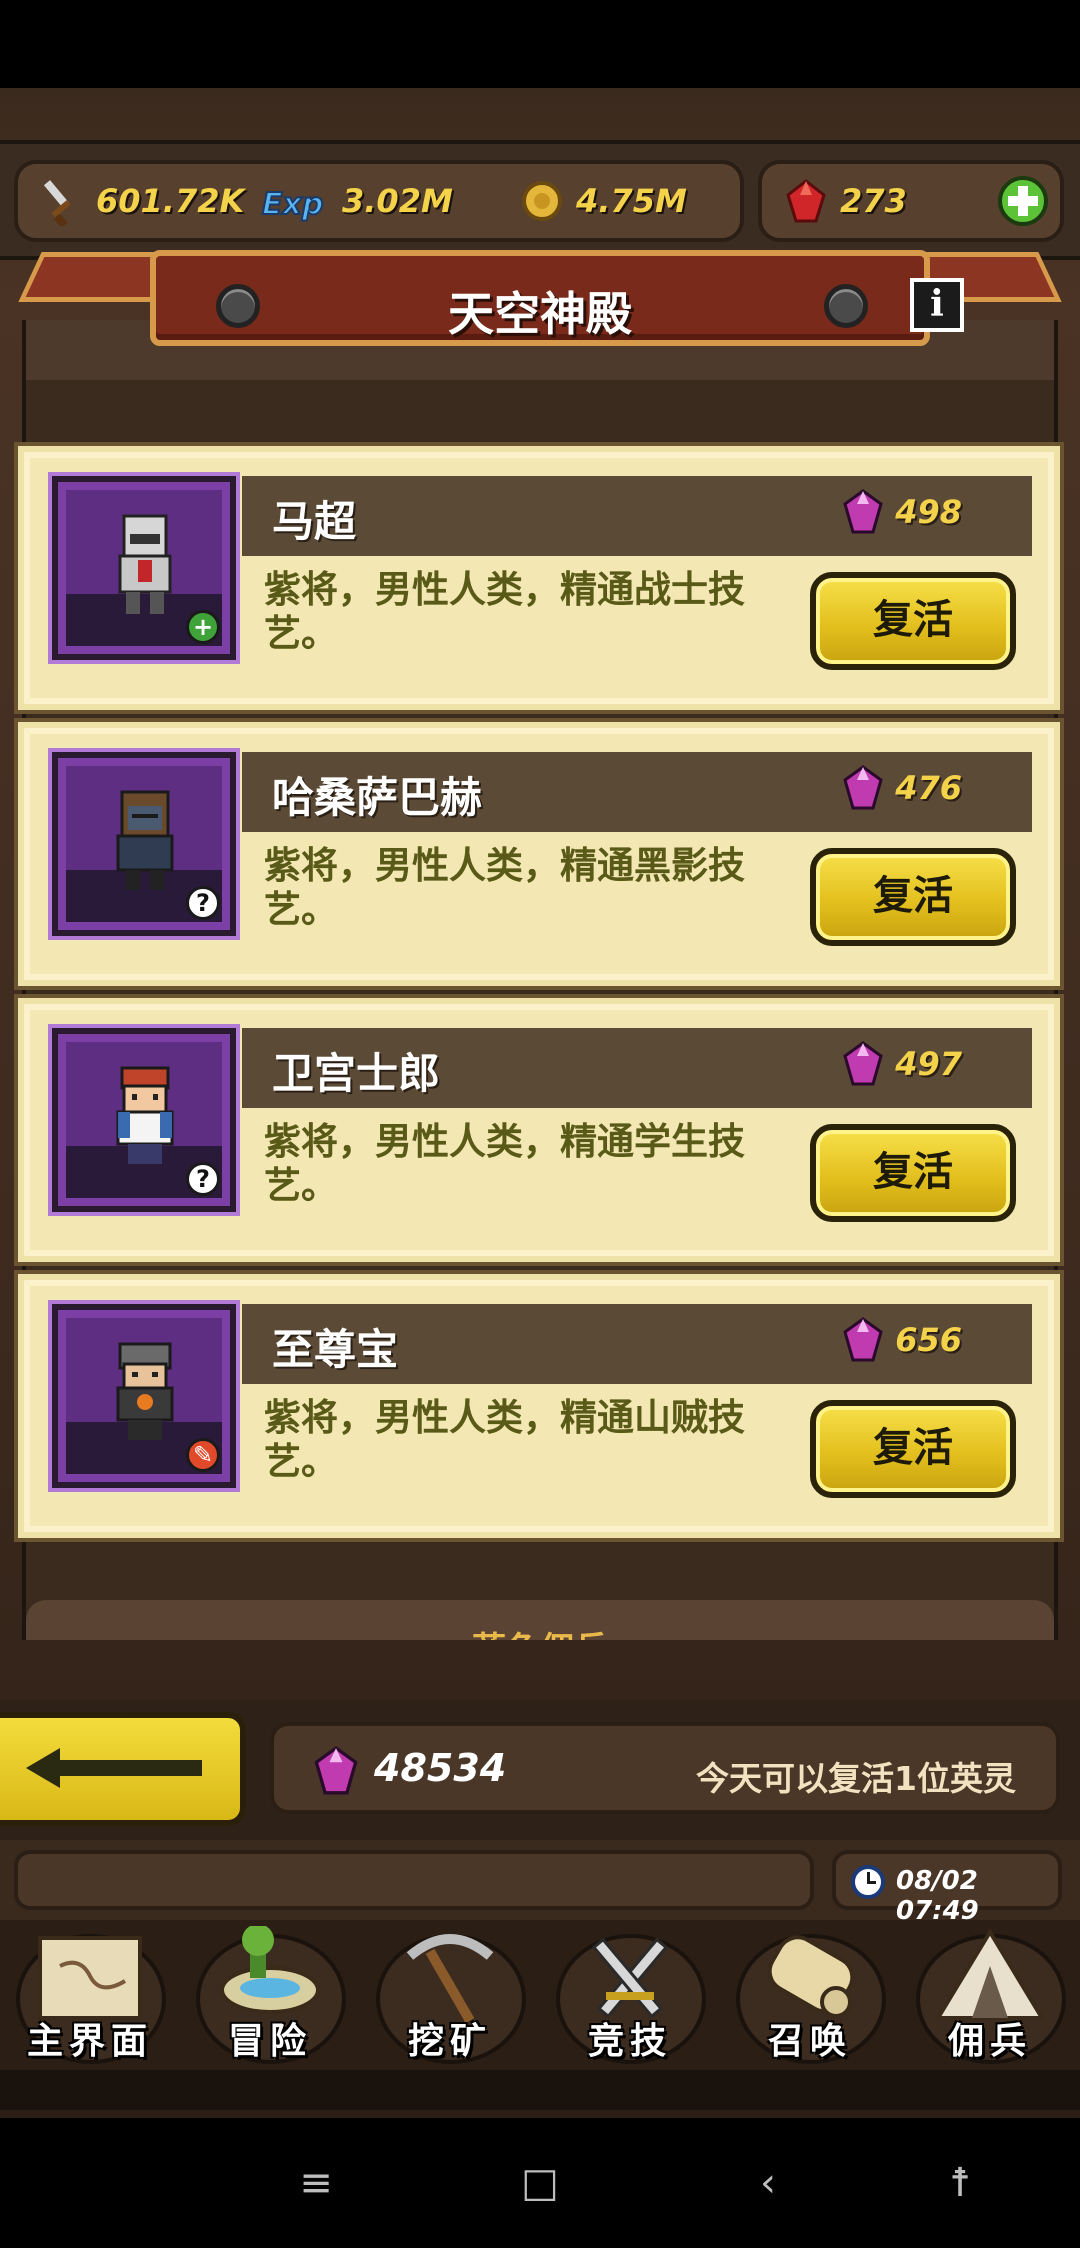 This screenshot has width=1080, height=2248. I want to click on armored-knight-icon, so click(145, 564).